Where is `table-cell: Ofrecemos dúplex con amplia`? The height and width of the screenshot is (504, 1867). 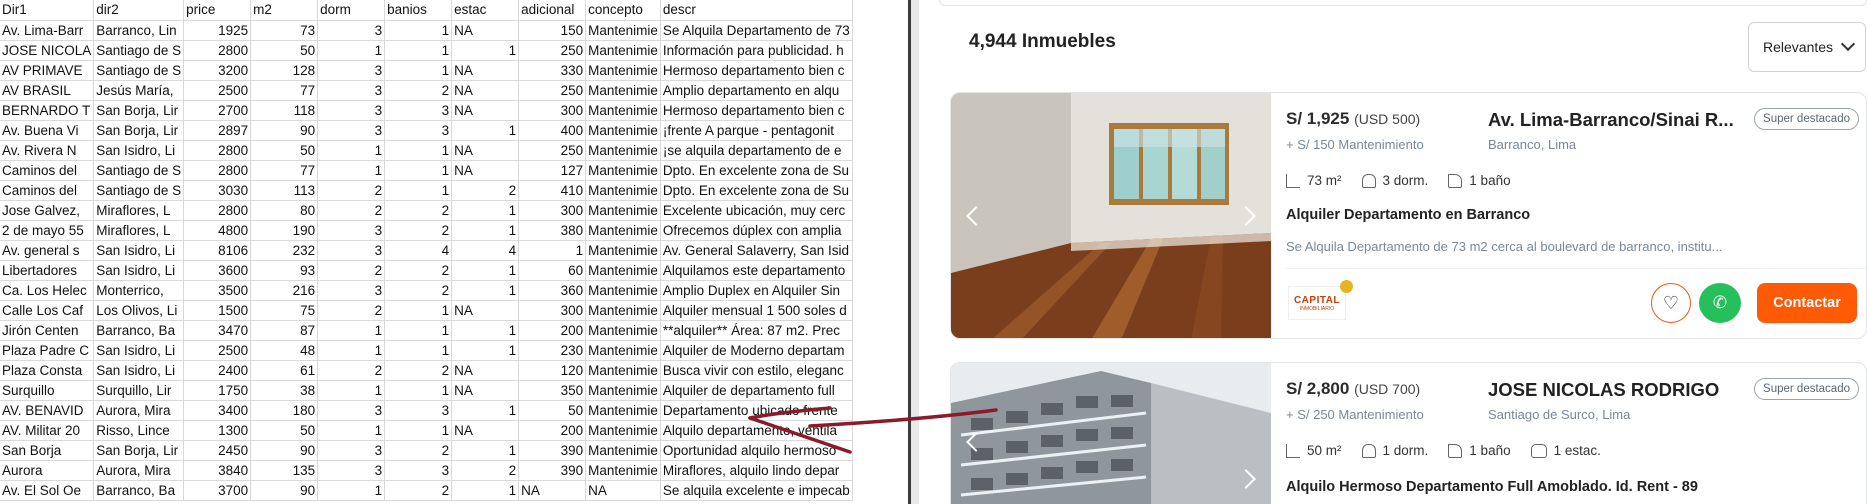
table-cell: Ofrecemos dúplex con amplia is located at coordinates (756, 230).